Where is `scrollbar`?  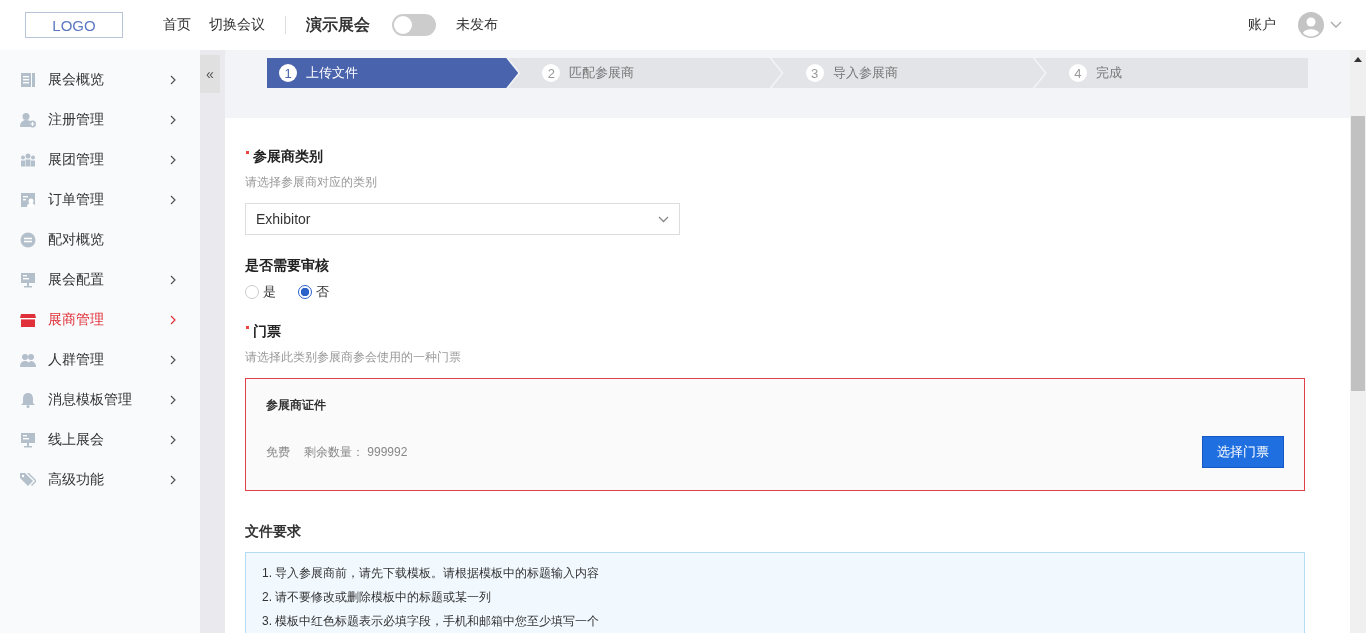 scrollbar is located at coordinates (1358, 341).